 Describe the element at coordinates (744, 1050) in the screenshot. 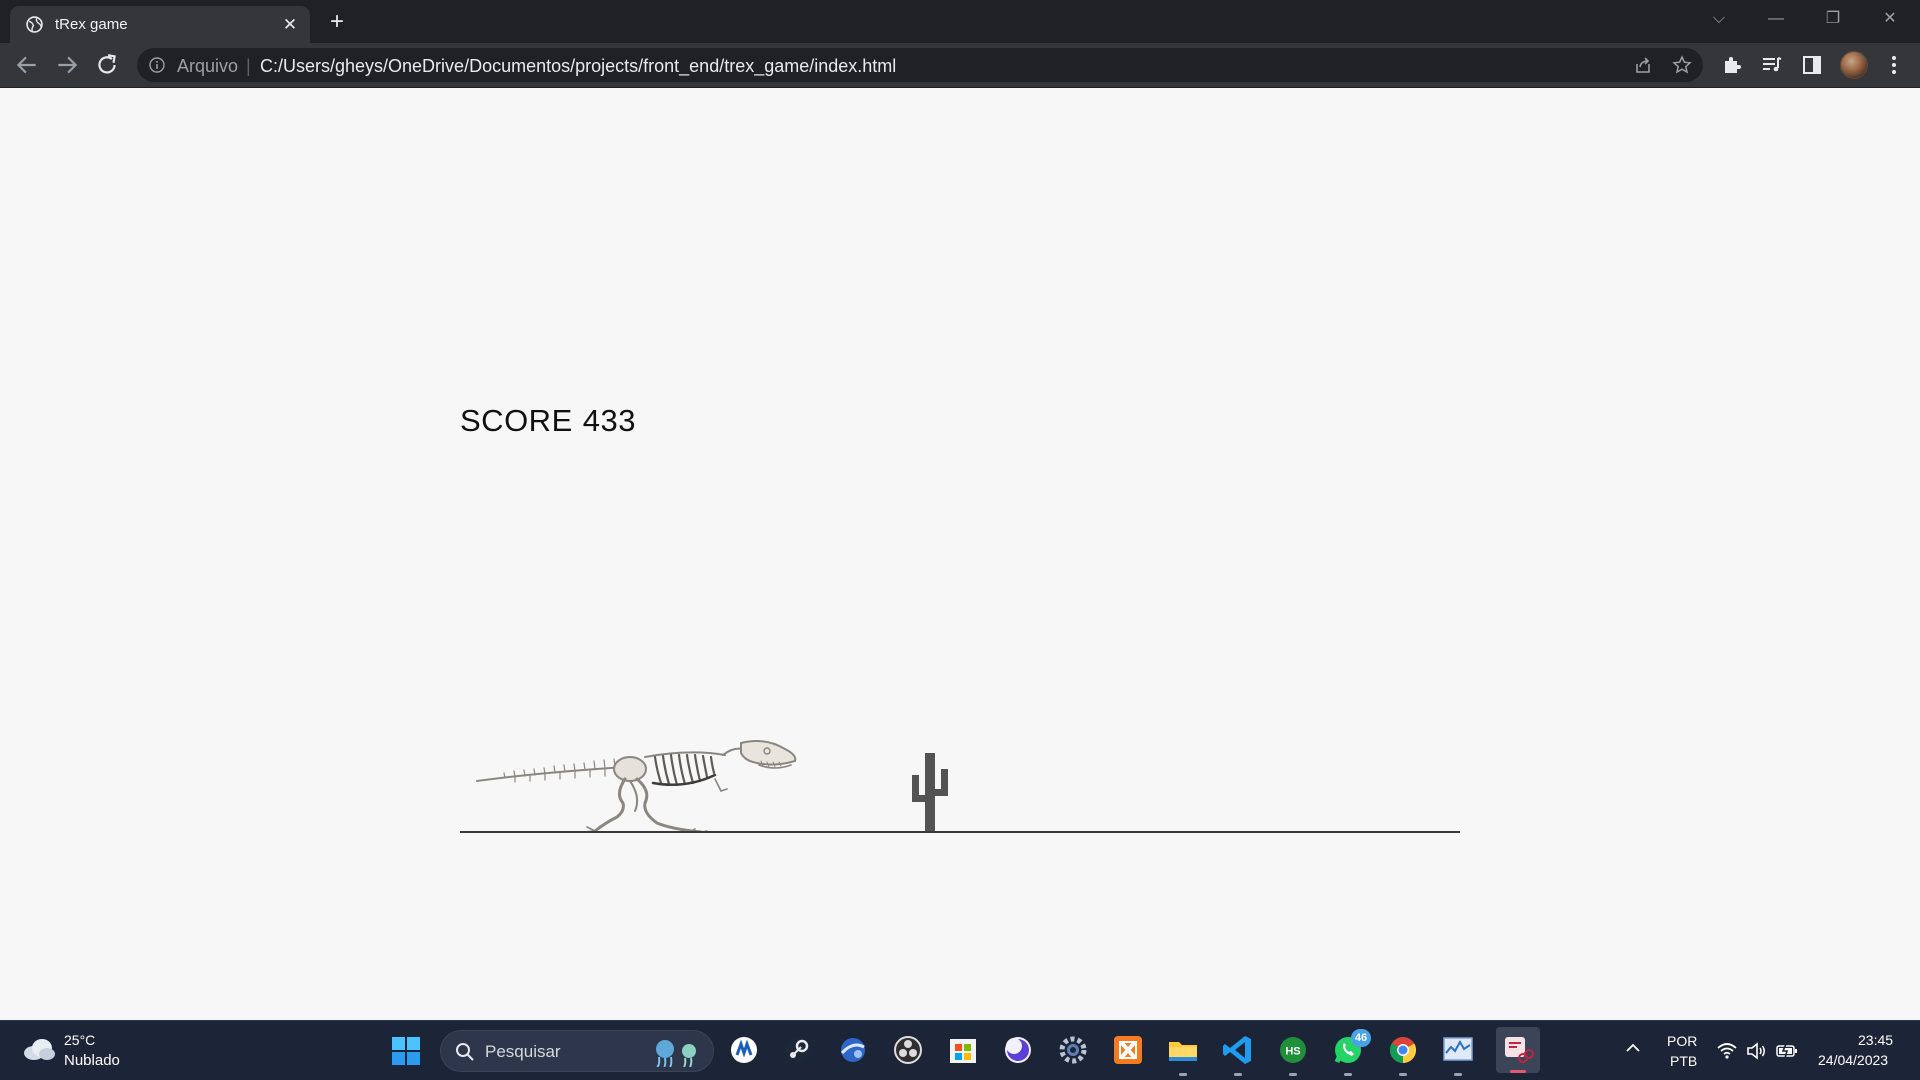

I see `edge-ai-app-icon` at that location.